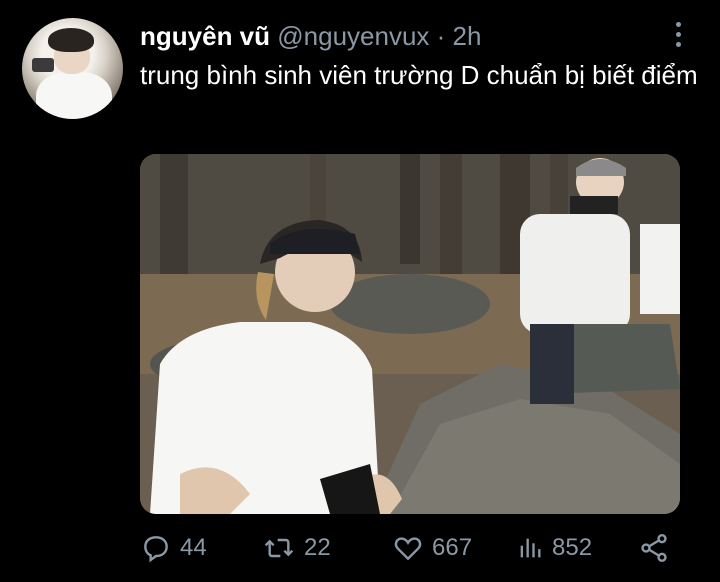 This screenshot has height=582, width=720. I want to click on share-button, so click(658, 548).